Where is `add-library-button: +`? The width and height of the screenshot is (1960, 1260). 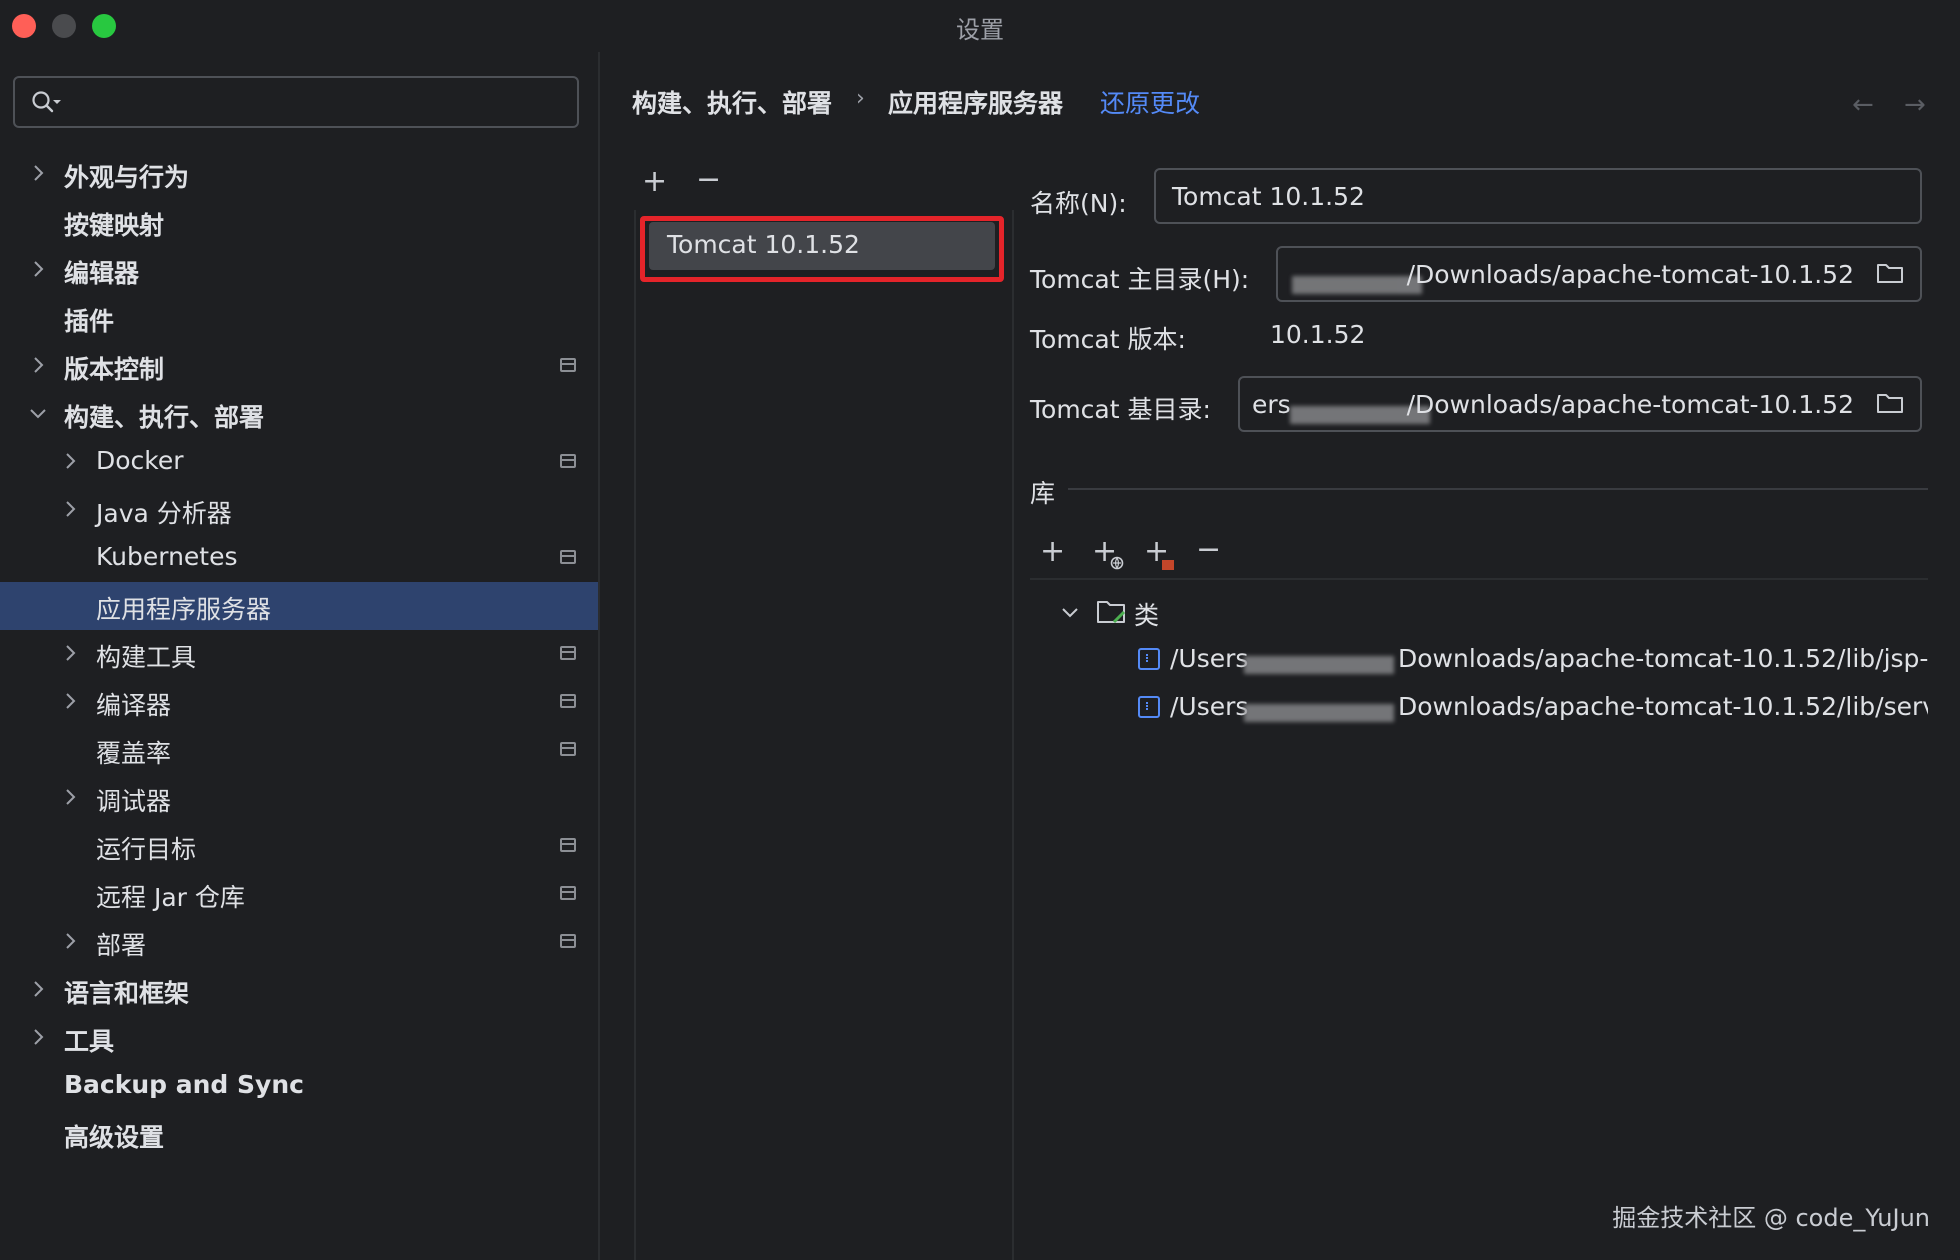 add-library-button: + is located at coordinates (1052, 551).